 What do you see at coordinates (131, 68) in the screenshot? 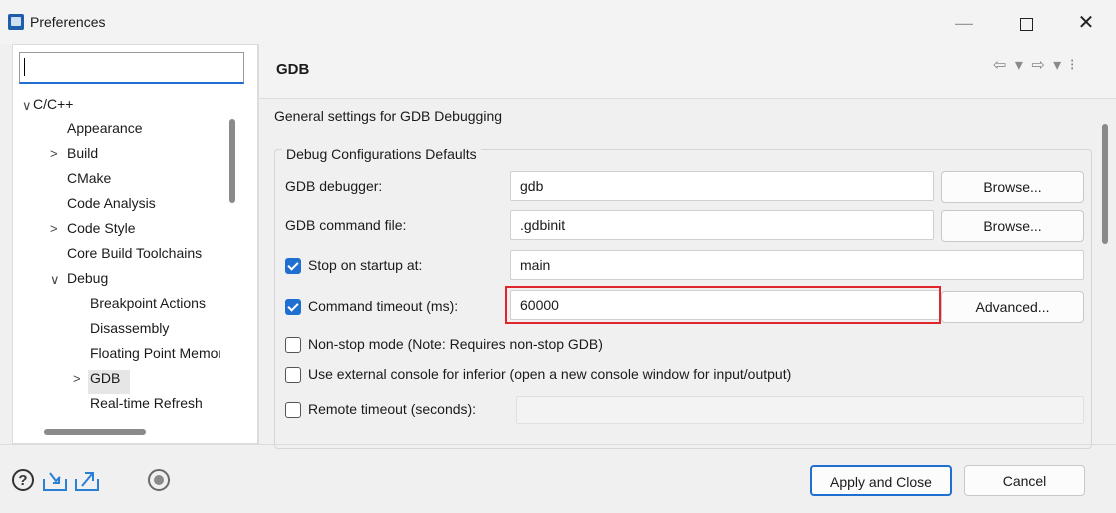
I see `filter-input` at bounding box center [131, 68].